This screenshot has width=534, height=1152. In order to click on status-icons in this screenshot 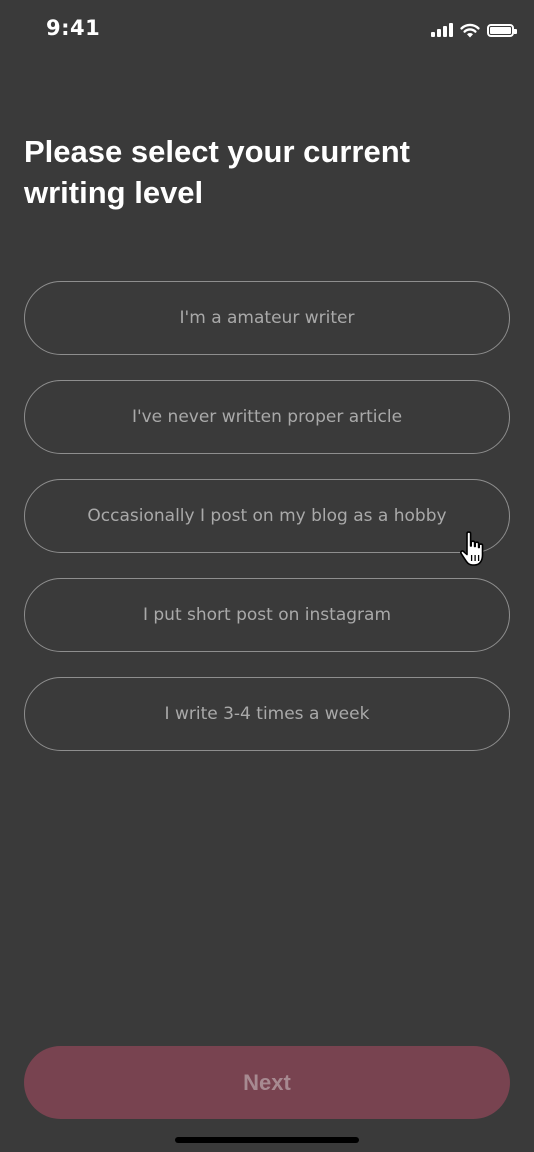, I will do `click(474, 30)`.